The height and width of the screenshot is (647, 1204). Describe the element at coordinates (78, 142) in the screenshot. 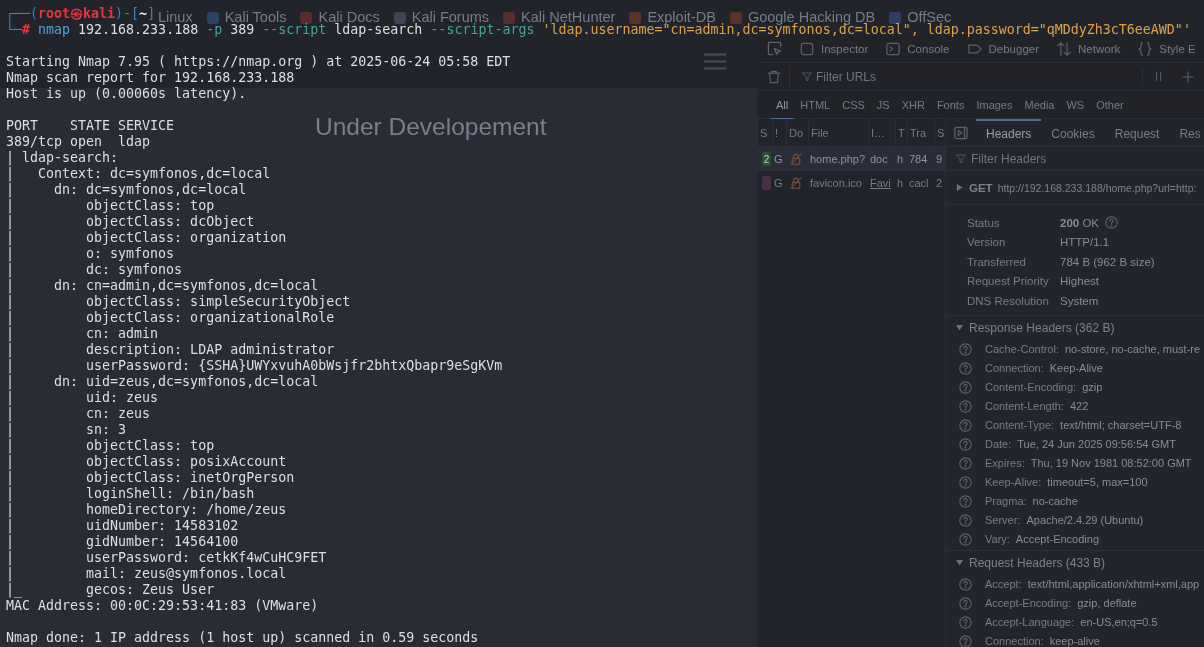

I see `output-line: 389/tcp open ldap` at that location.